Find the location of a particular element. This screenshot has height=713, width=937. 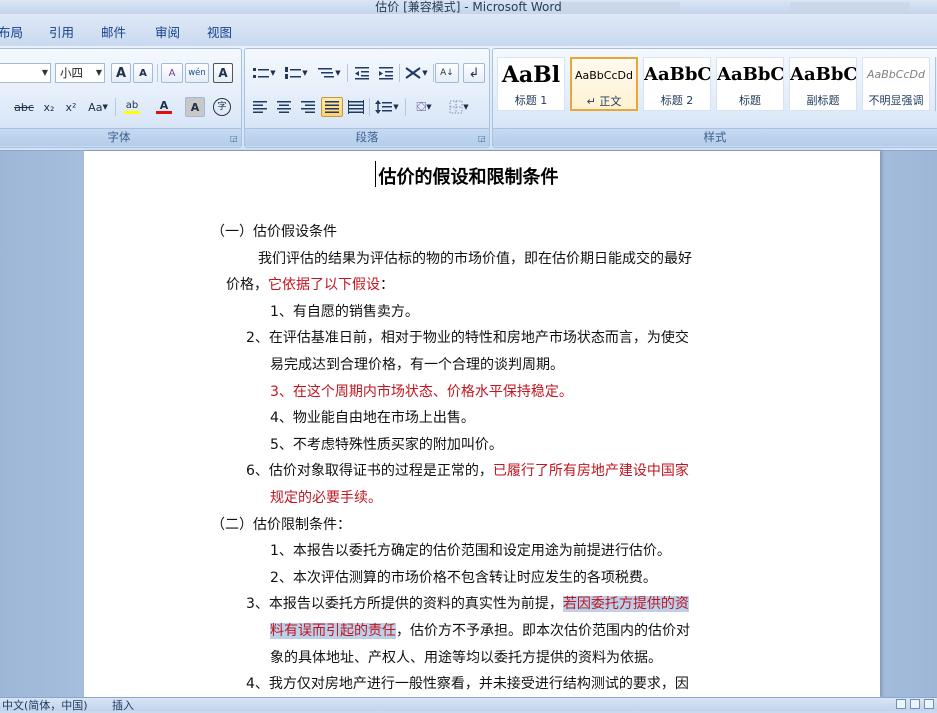

font-color-icon: A is located at coordinates (164, 105).